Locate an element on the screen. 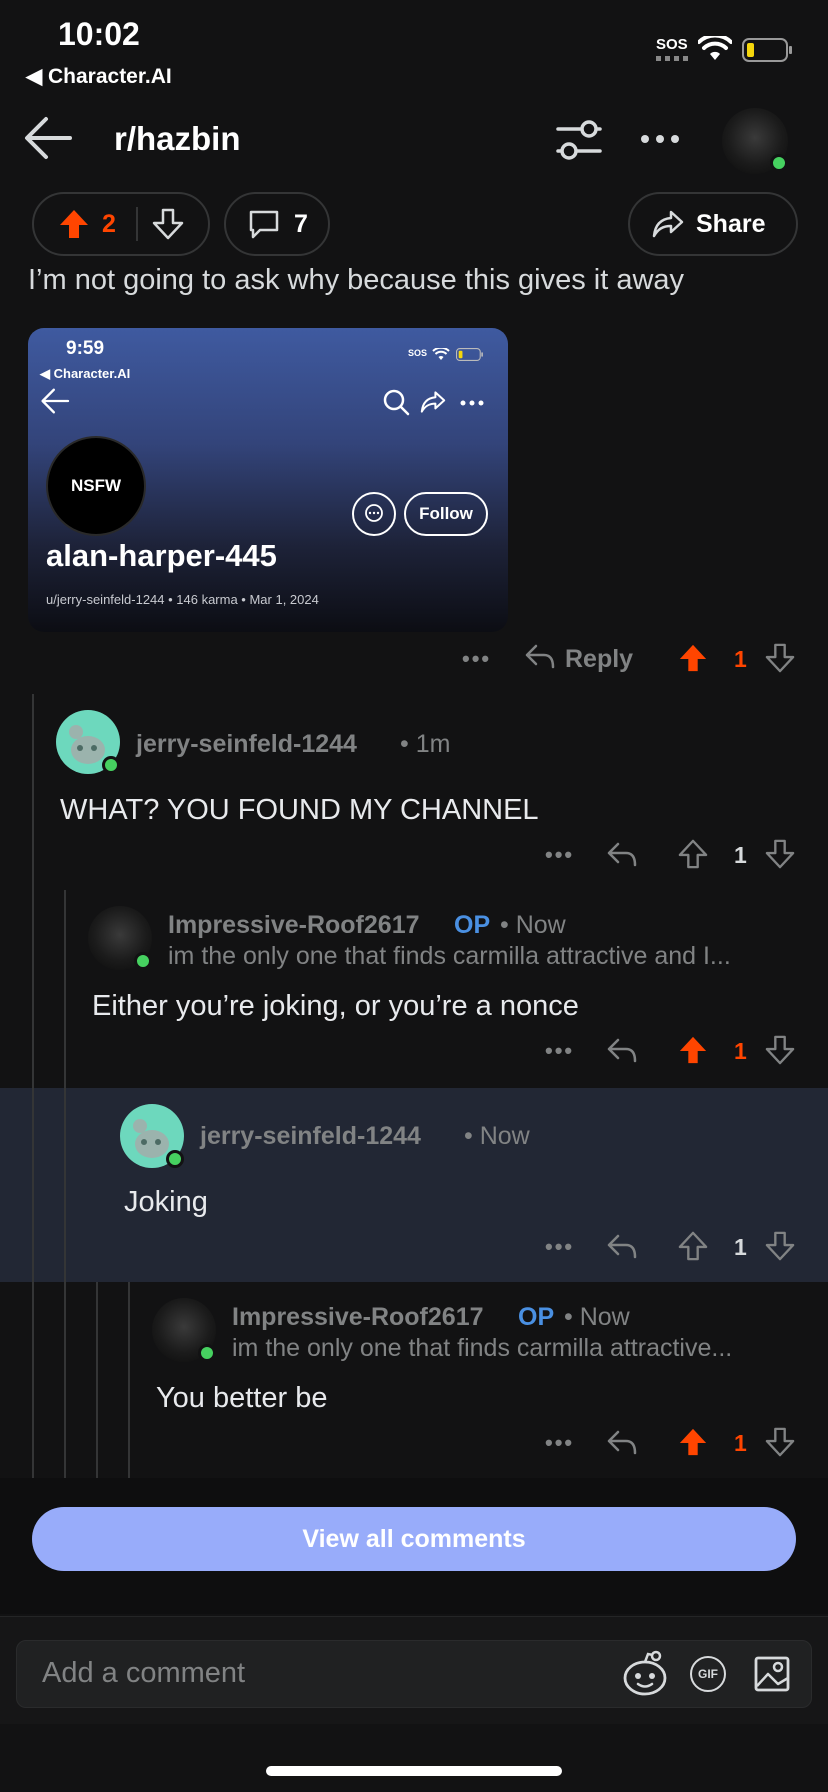 The image size is (828, 1792). comment-4-score: 1 is located at coordinates (740, 1443).